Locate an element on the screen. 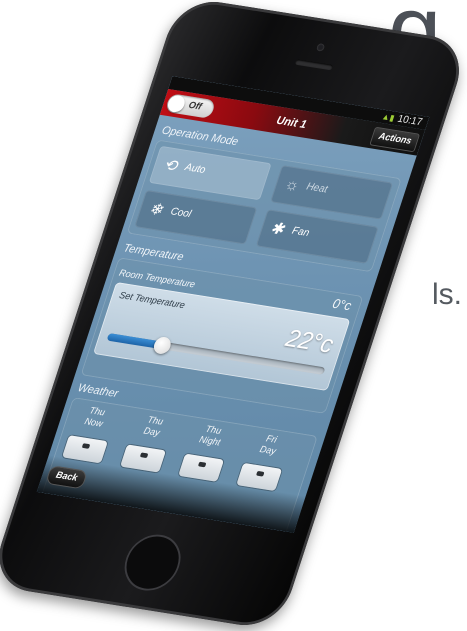  set-temperature-value: 22°c is located at coordinates (310, 341).